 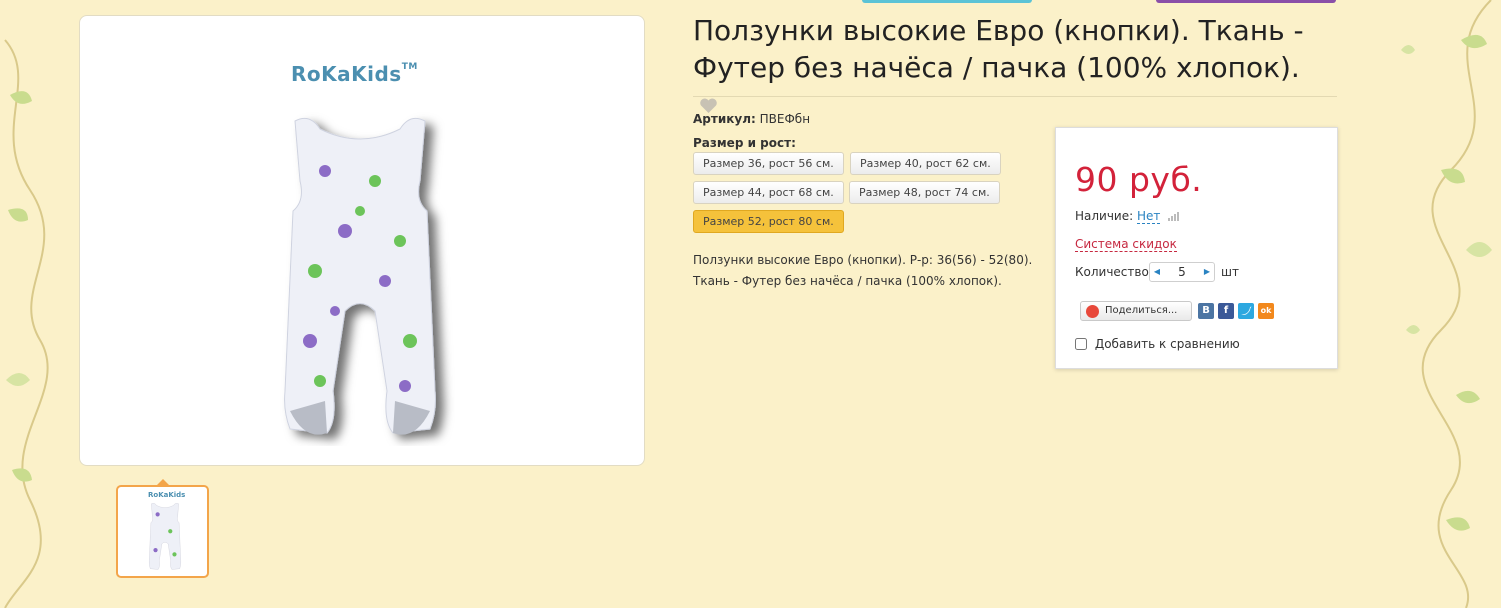 What do you see at coordinates (1266, 311) in the screenshot?
I see `odnoklassniki-icon: ok` at bounding box center [1266, 311].